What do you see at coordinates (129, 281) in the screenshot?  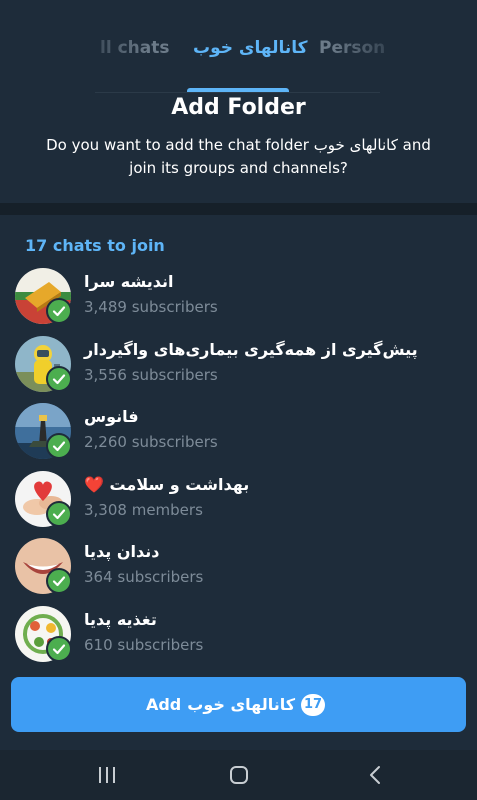 I see `chat-name: اندیشه سرا` at bounding box center [129, 281].